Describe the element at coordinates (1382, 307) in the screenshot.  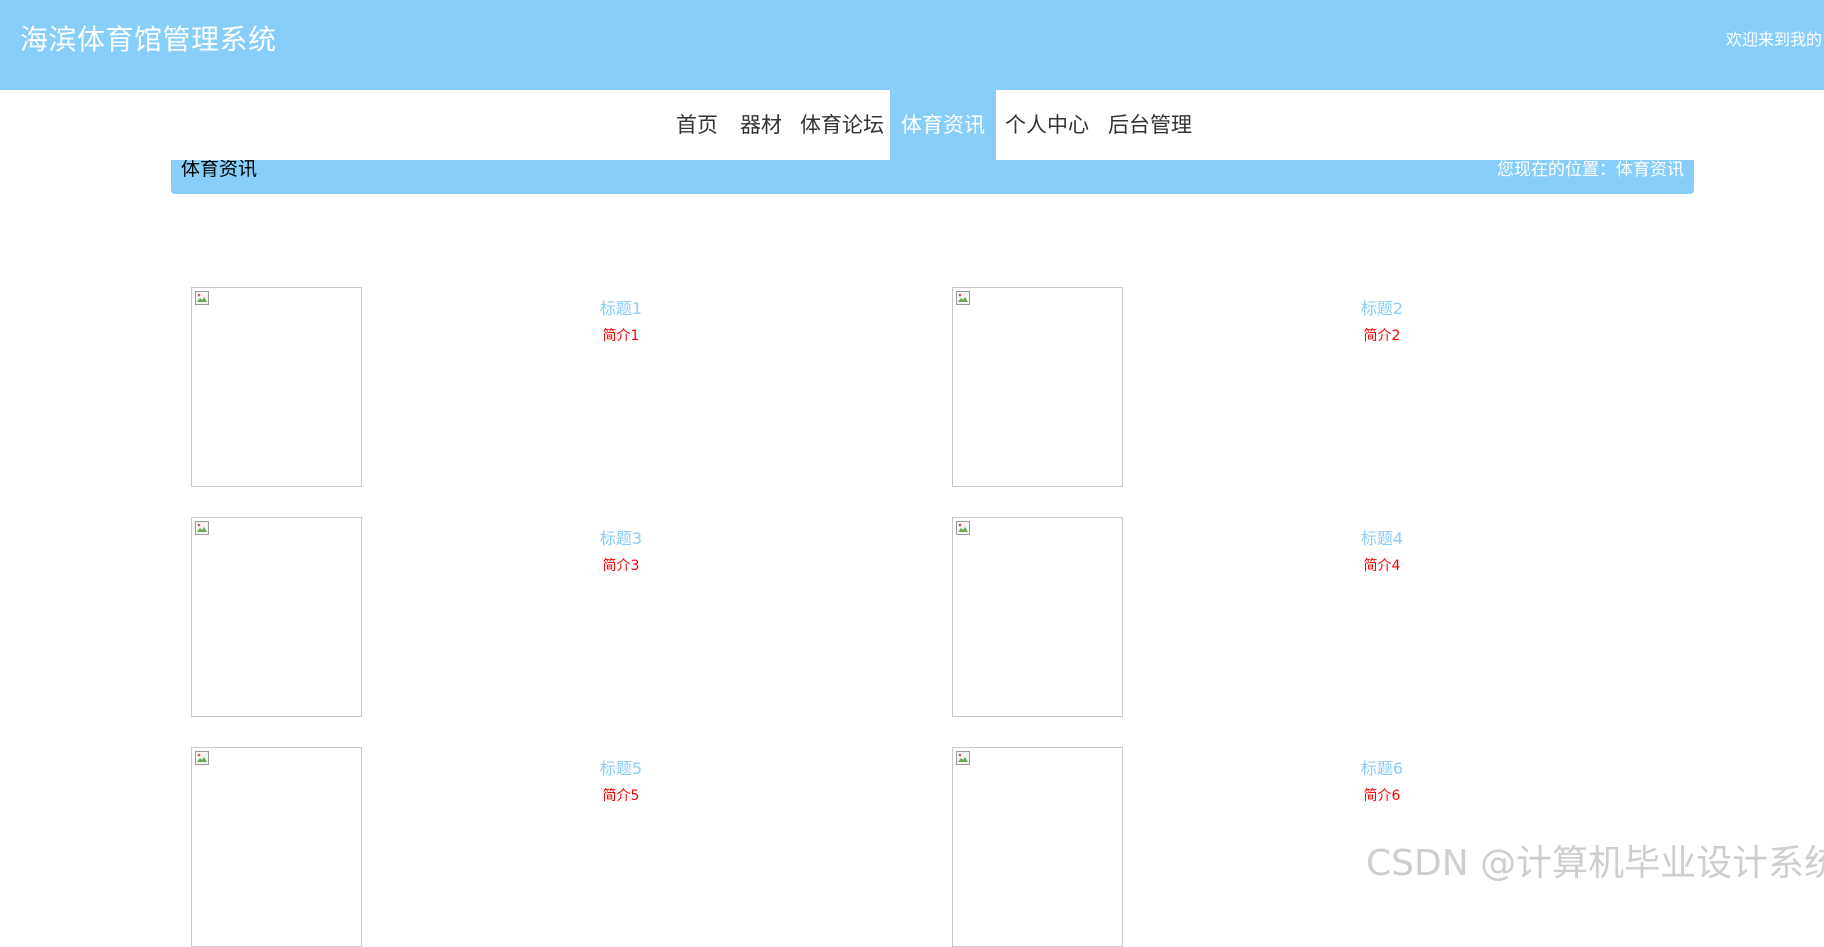
I see `news-title-link: 标题2` at that location.